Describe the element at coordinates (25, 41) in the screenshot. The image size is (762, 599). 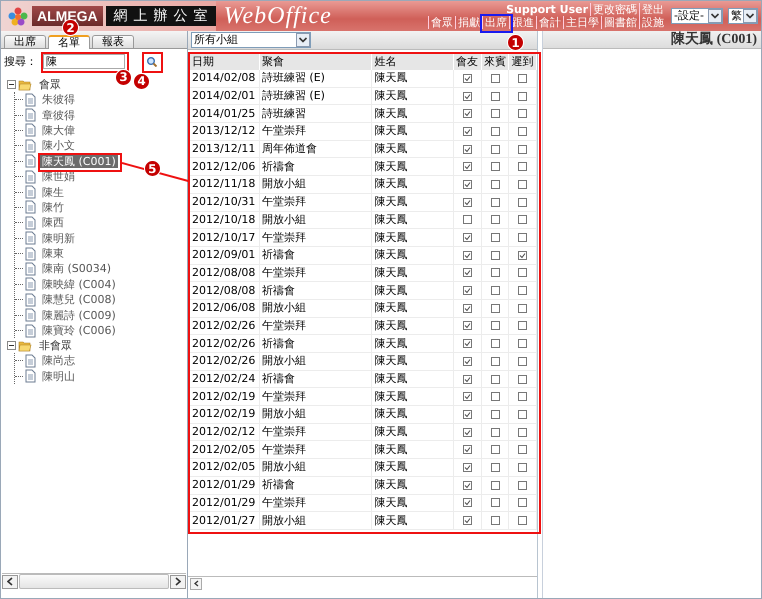
I see `tab: 出席` at that location.